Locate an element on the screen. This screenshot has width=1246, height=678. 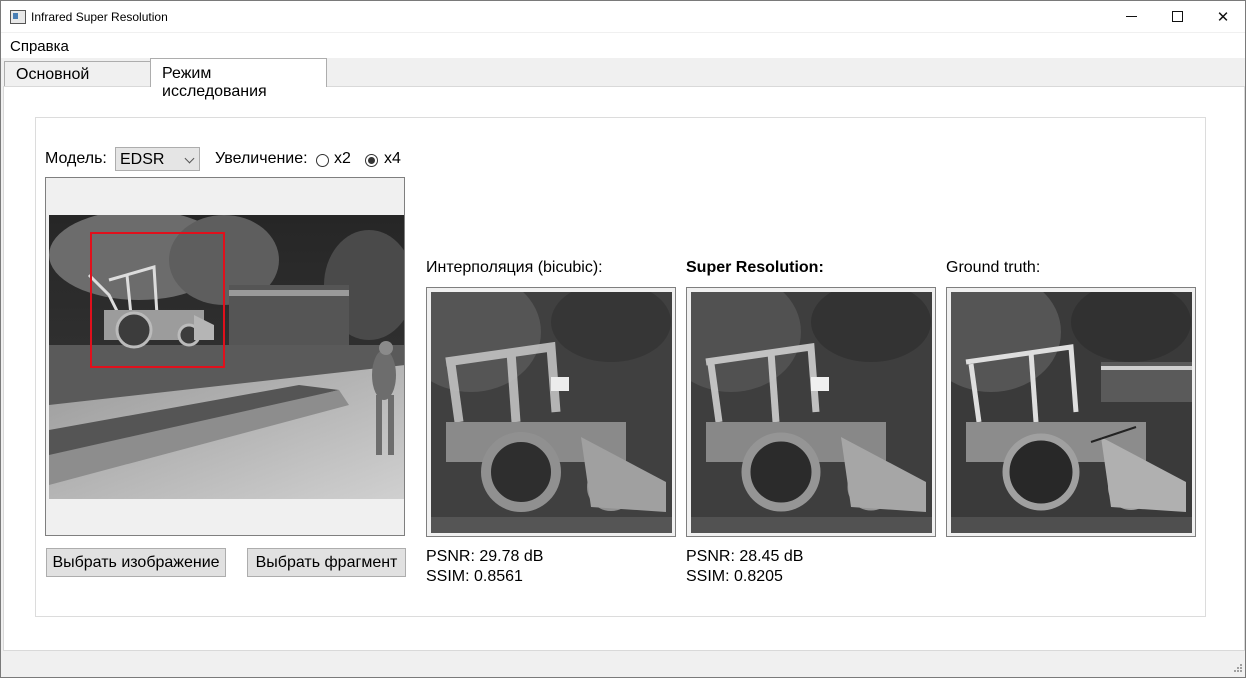
fragment-selection-rect is located at coordinates (157, 300).